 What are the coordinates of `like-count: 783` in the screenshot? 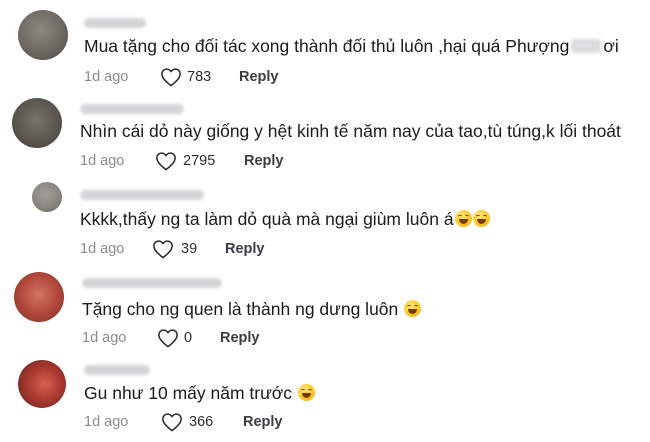 It's located at (199, 77).